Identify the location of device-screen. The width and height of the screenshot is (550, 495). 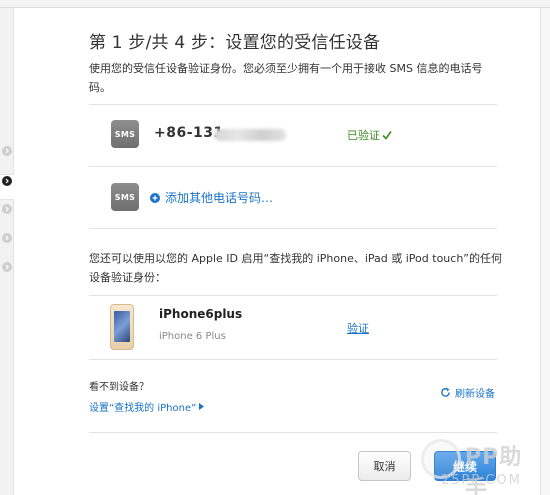
(122, 326).